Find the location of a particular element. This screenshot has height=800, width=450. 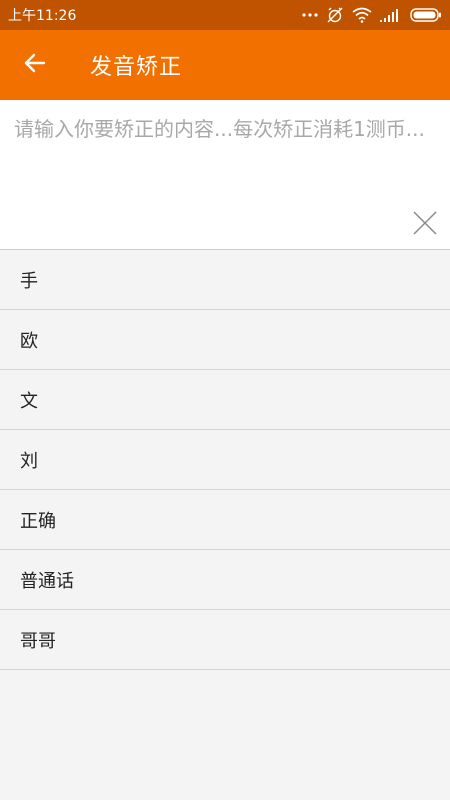

alarm-off-icon is located at coordinates (335, 15).